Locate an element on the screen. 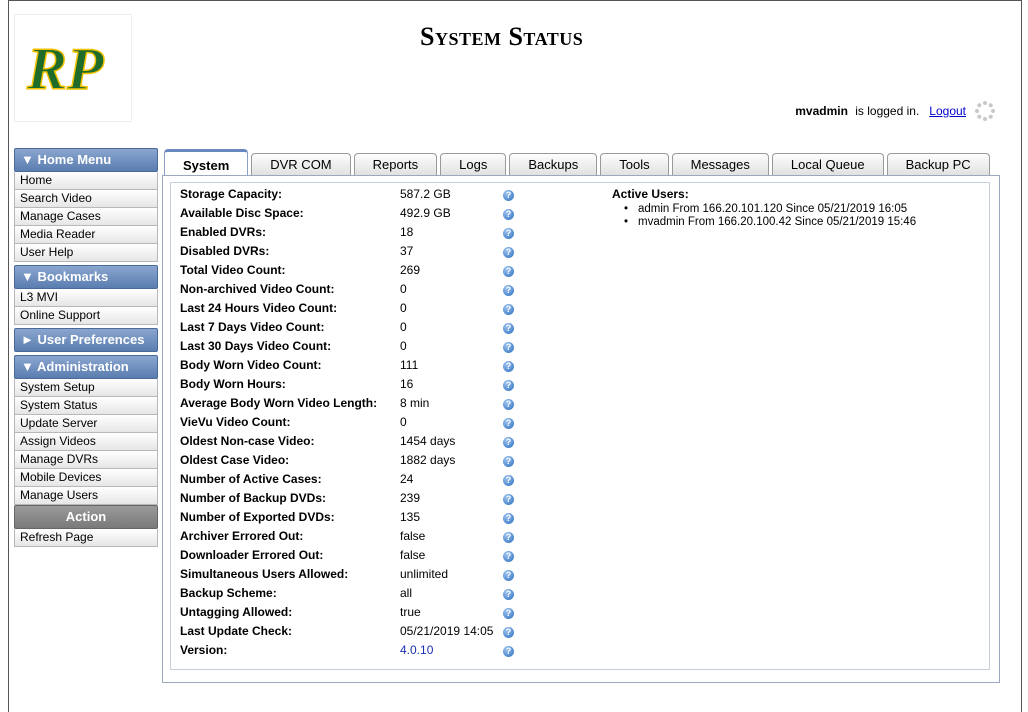  stat-value: 24 is located at coordinates (407, 479).